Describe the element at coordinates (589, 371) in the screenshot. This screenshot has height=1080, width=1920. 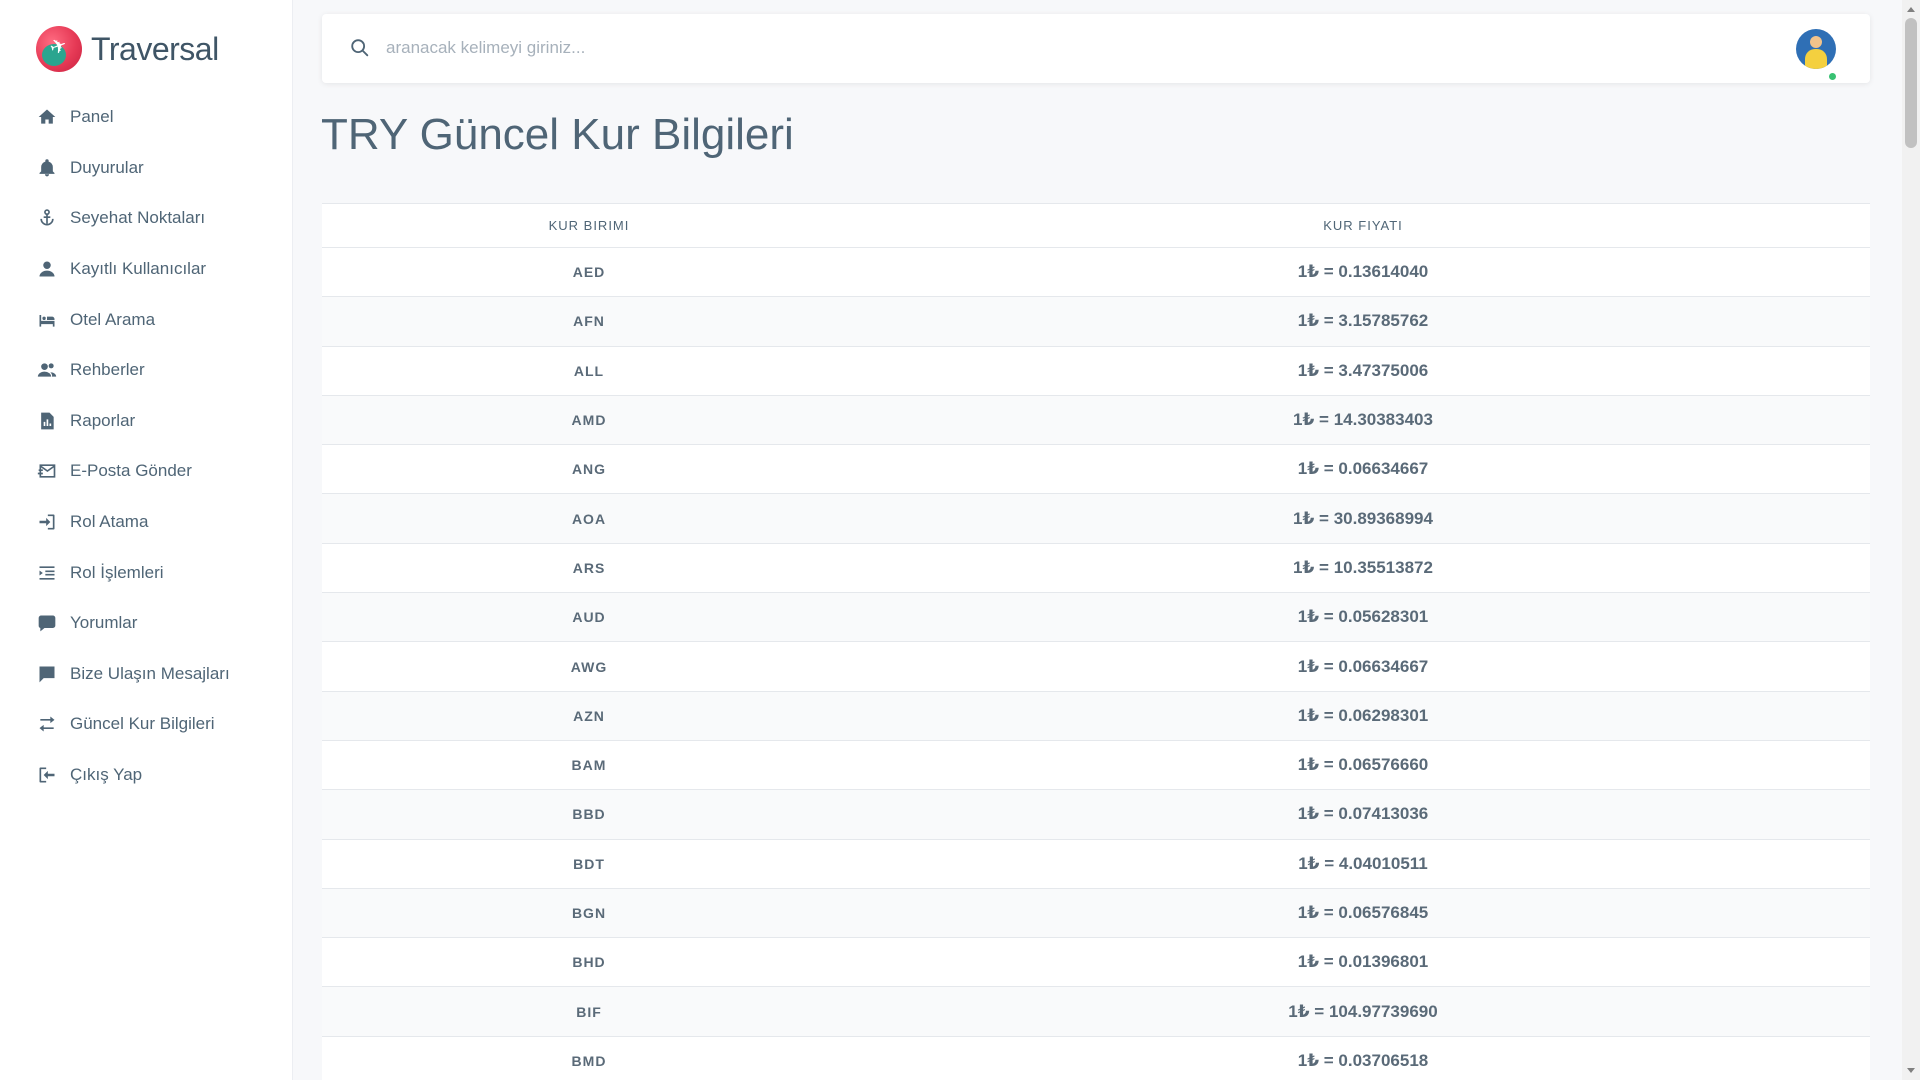
I see `currency-code-cell: ALL` at that location.